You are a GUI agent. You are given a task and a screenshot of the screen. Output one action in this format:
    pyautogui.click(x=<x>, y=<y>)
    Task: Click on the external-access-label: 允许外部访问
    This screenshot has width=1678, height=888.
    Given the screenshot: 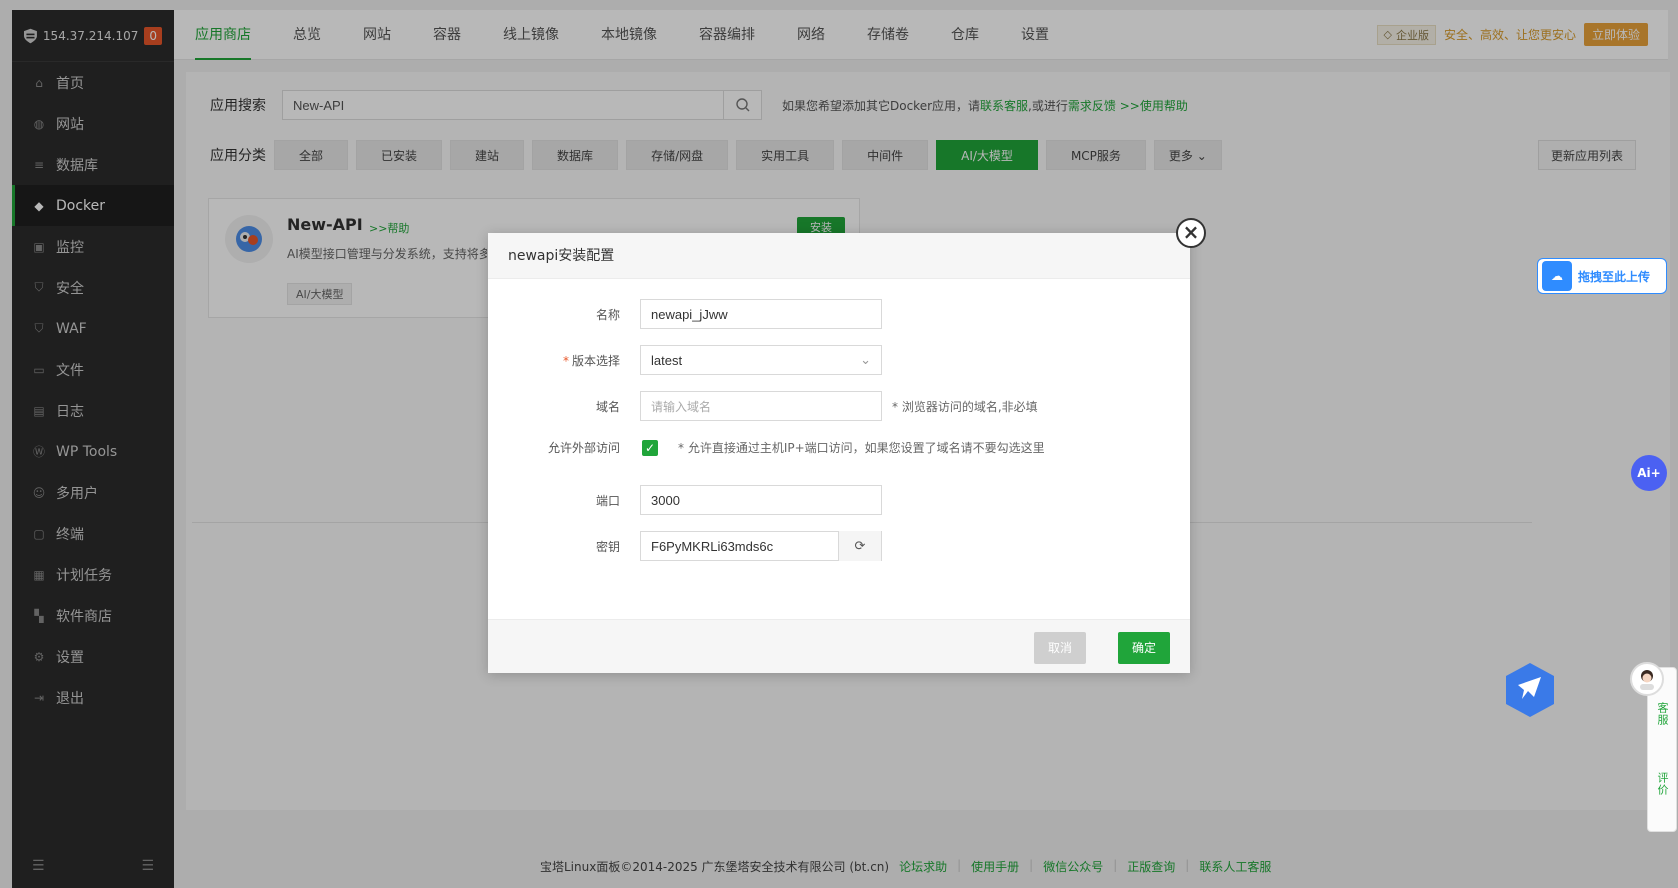 What is the action you would take?
    pyautogui.click(x=583, y=448)
    